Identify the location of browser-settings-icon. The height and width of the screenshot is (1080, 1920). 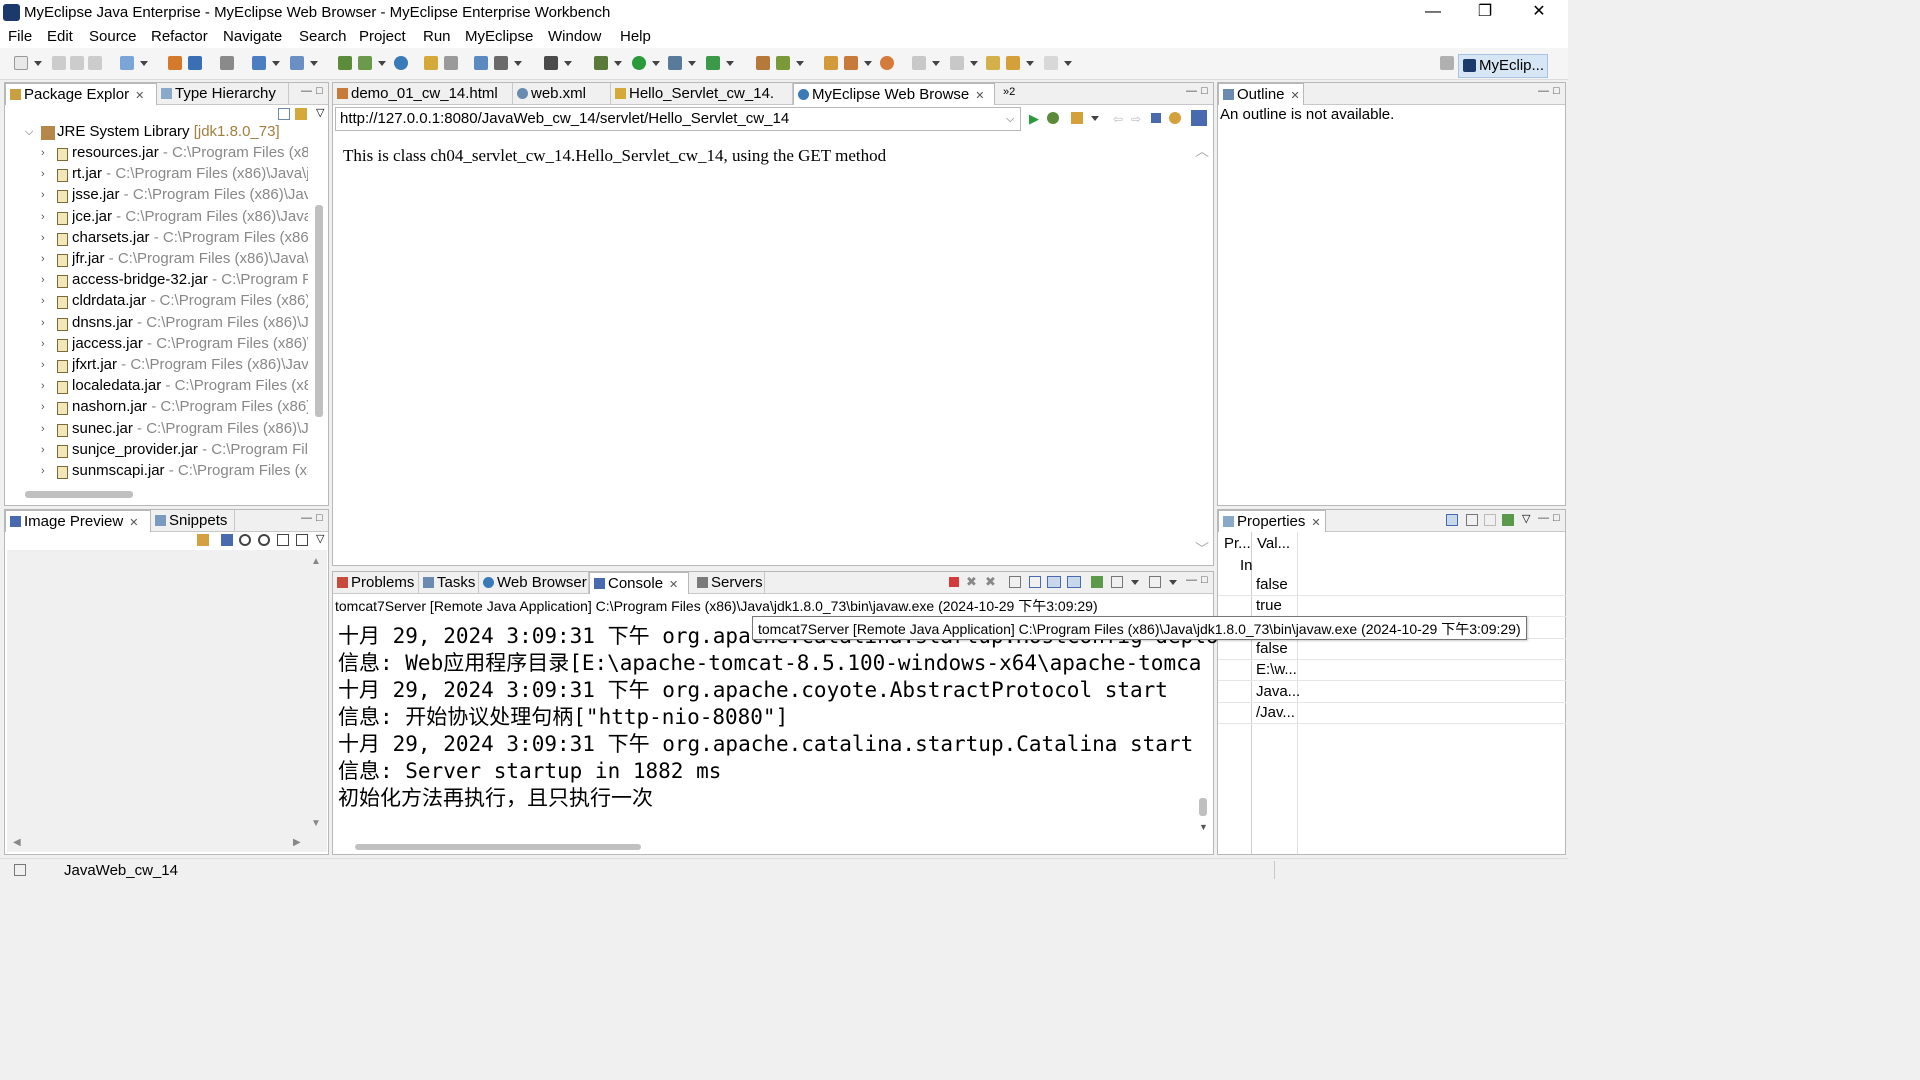
(1199, 118).